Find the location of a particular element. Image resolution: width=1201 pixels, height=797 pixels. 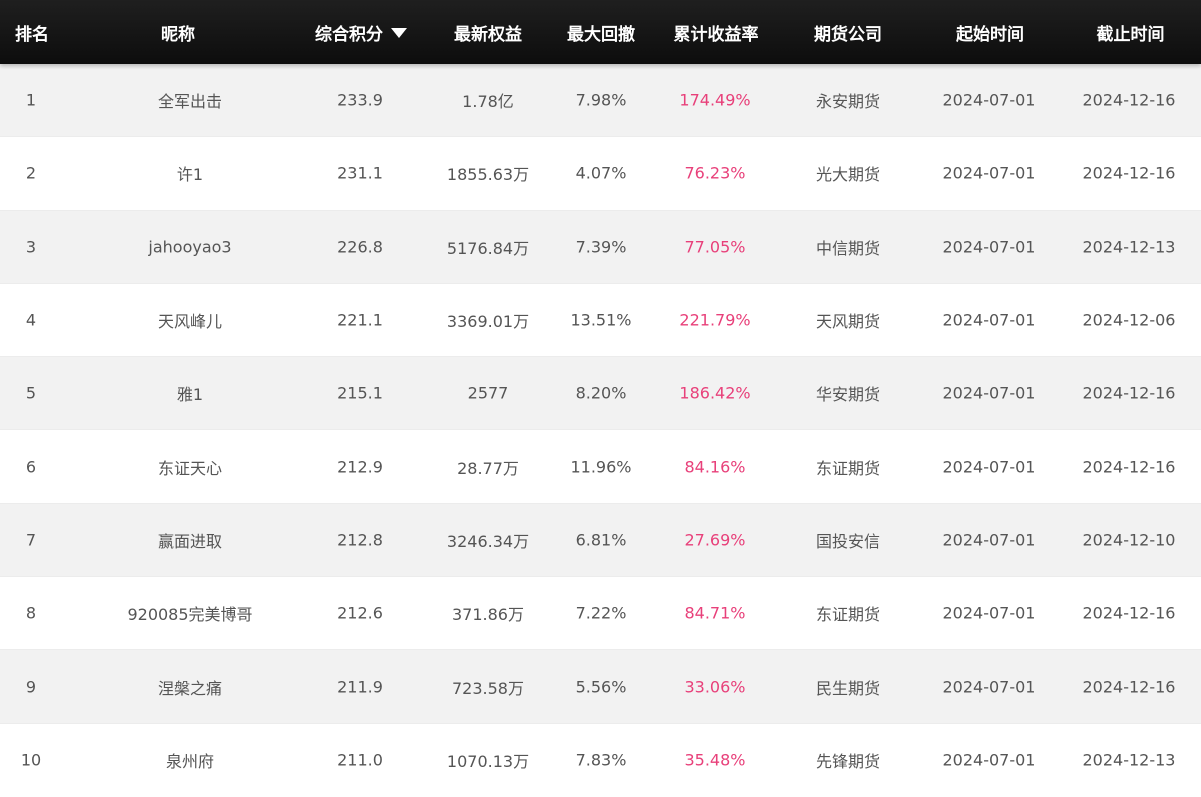

header-score-label: 综合积分 is located at coordinates (349, 34).